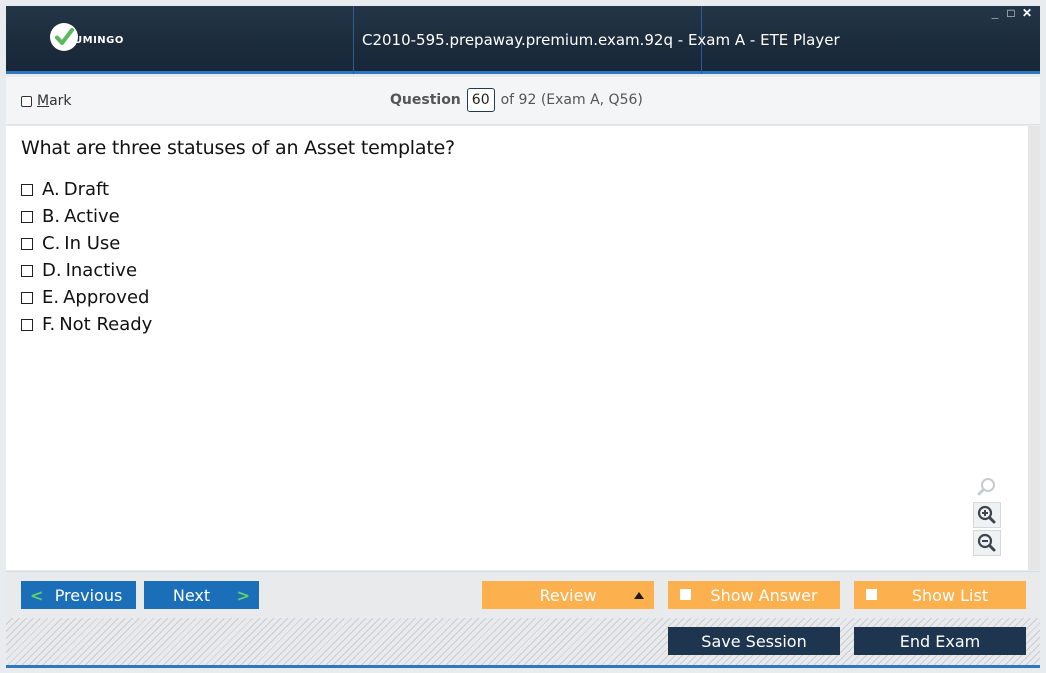  Describe the element at coordinates (37, 595) in the screenshot. I see `chevron-left-icon: <` at that location.